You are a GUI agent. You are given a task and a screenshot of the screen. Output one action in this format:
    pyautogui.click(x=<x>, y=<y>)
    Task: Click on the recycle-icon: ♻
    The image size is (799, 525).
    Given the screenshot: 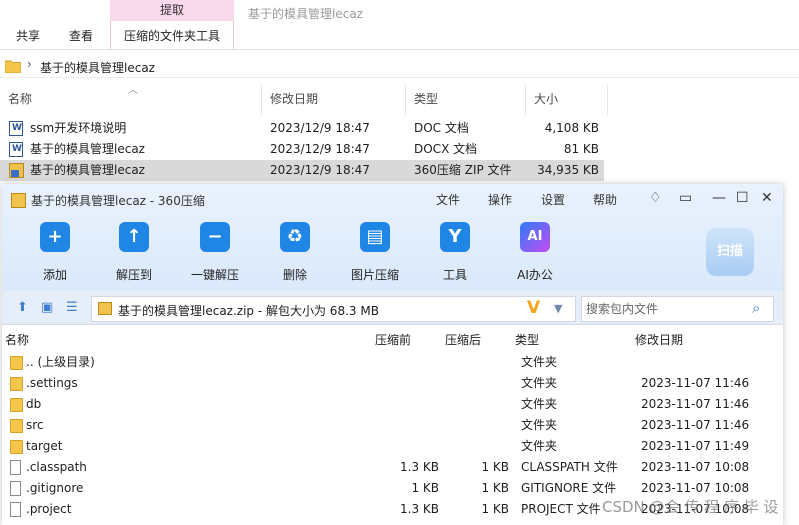 What is the action you would take?
    pyautogui.click(x=295, y=237)
    